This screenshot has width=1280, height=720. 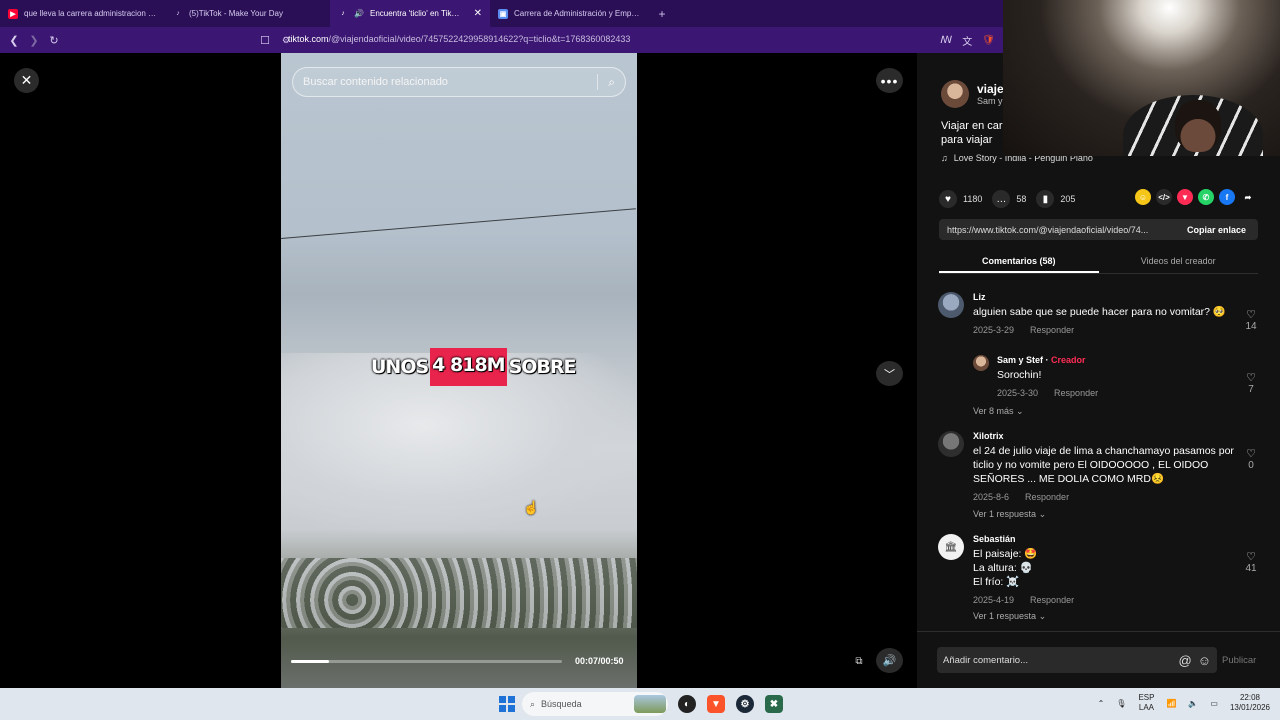 What do you see at coordinates (960, 199) in the screenshot?
I see `like-button: ♥ 1180` at bounding box center [960, 199].